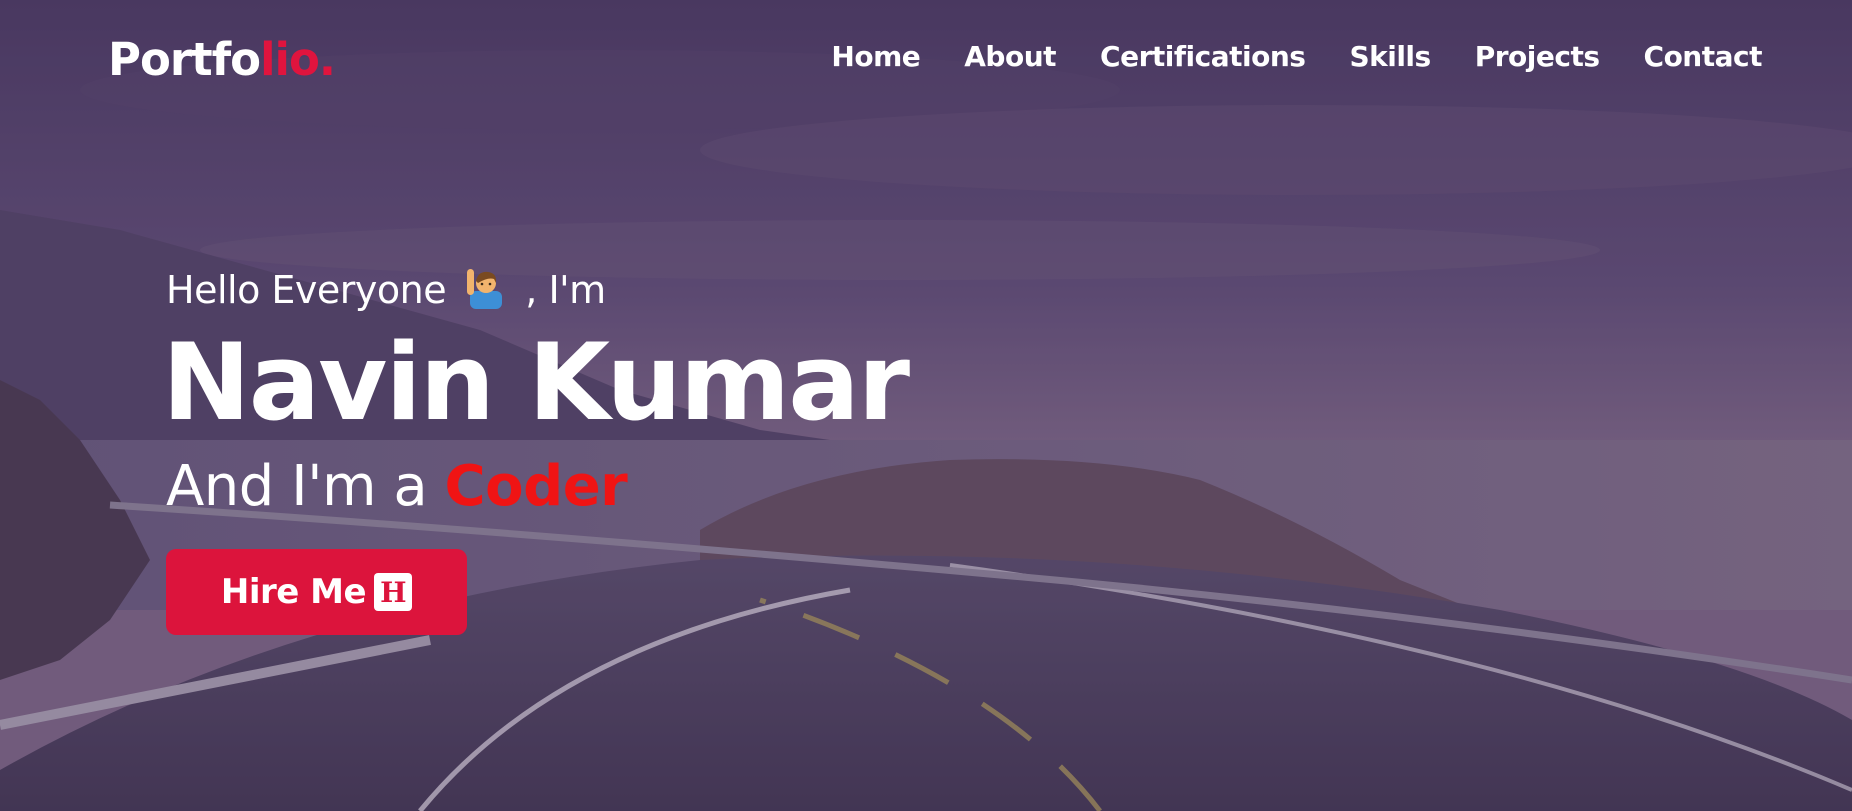 This screenshot has height=811, width=1852. Describe the element at coordinates (297, 486) in the screenshot. I see `tagline-prefix: And I'm a` at that location.